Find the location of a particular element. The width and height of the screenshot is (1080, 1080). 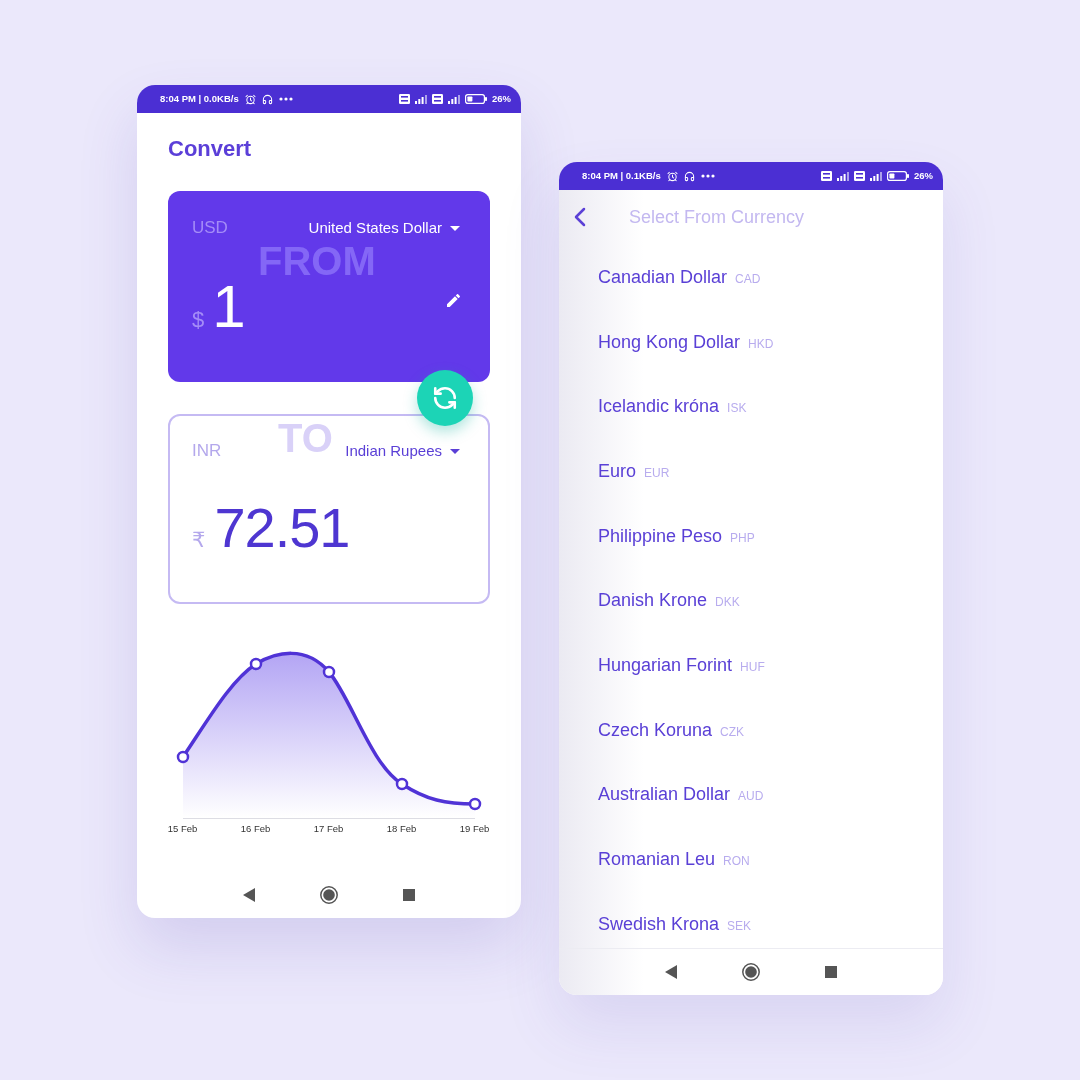

currency-dropdown: United States Dollar is located at coordinates (384, 228).